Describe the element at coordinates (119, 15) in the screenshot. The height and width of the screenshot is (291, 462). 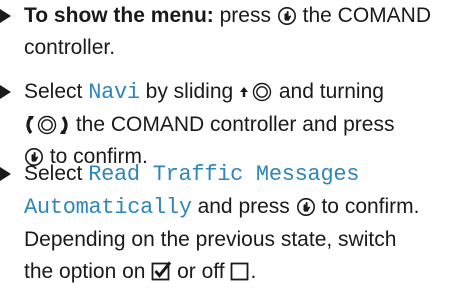
I see `step-1-lead: To show the menu:` at that location.